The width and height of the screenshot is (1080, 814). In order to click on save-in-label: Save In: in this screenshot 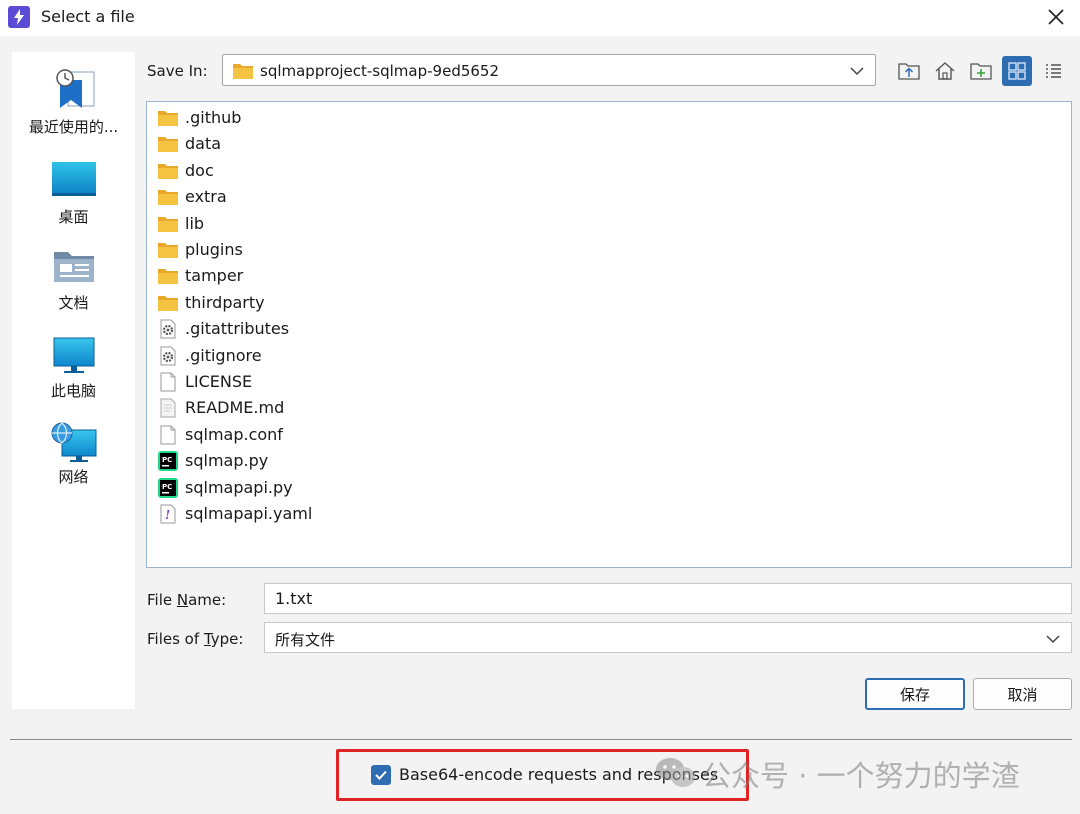, I will do `click(177, 71)`.